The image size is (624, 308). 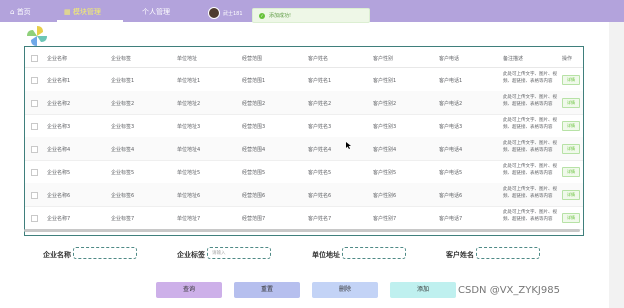 I want to click on addr-input, so click(x=374, y=253).